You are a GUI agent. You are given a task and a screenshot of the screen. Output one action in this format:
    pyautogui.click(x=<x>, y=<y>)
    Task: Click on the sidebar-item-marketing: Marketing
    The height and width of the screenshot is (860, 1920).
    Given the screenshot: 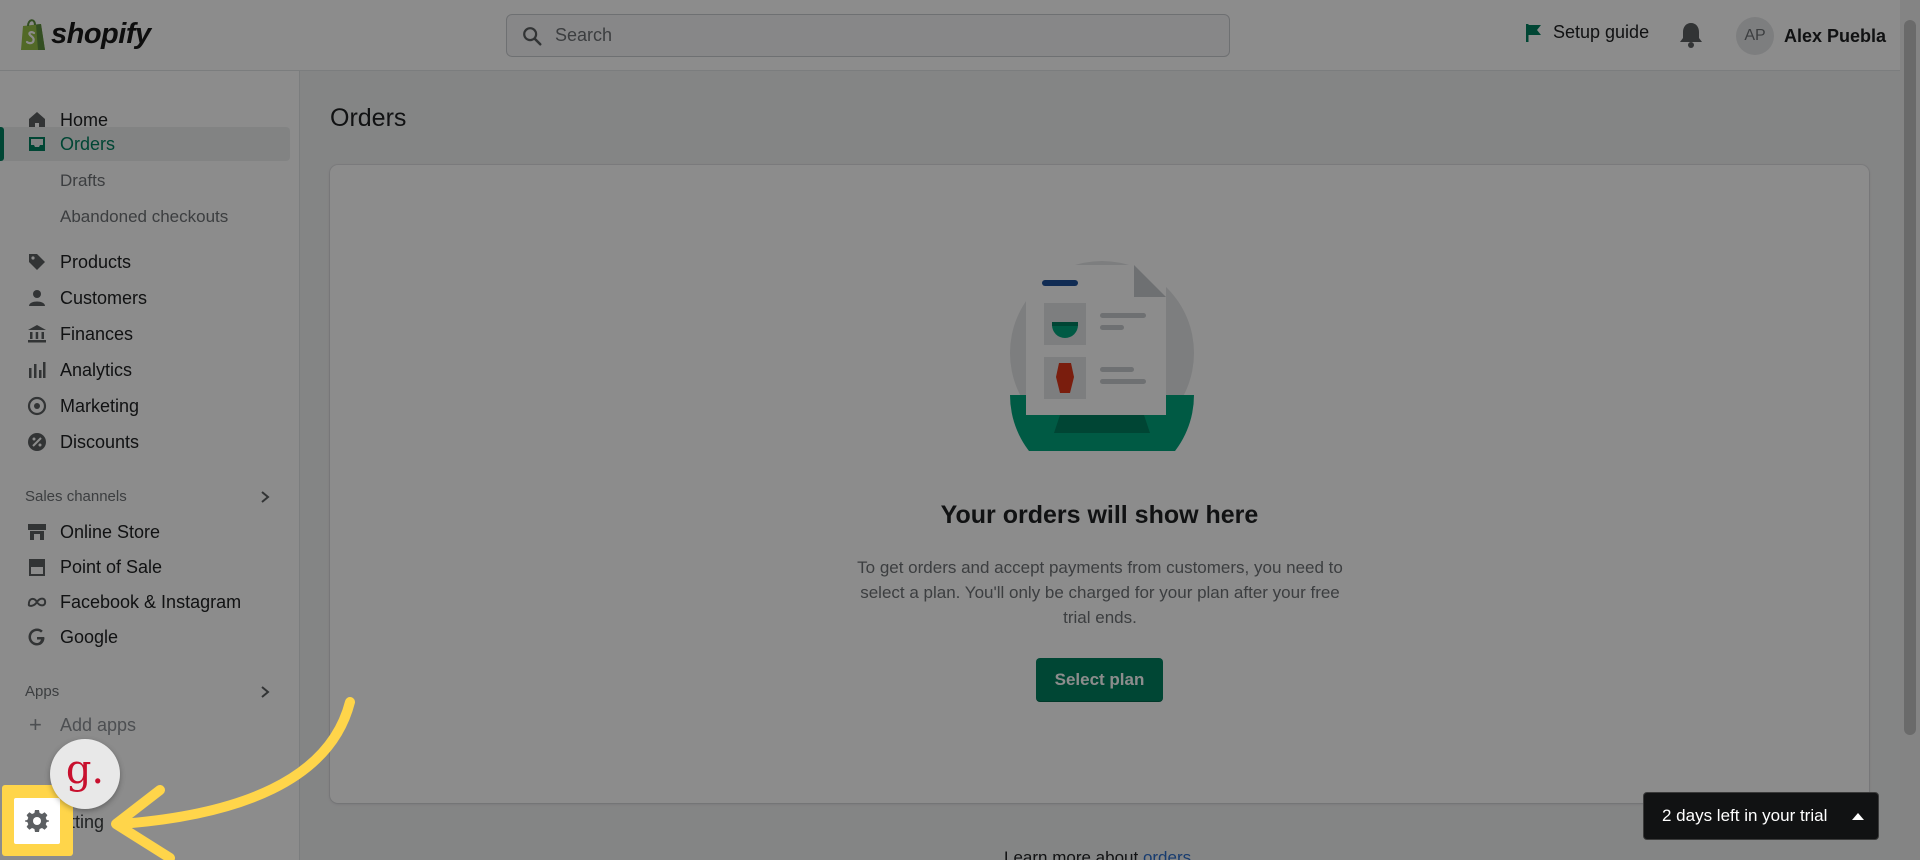 What is the action you would take?
    pyautogui.click(x=145, y=406)
    